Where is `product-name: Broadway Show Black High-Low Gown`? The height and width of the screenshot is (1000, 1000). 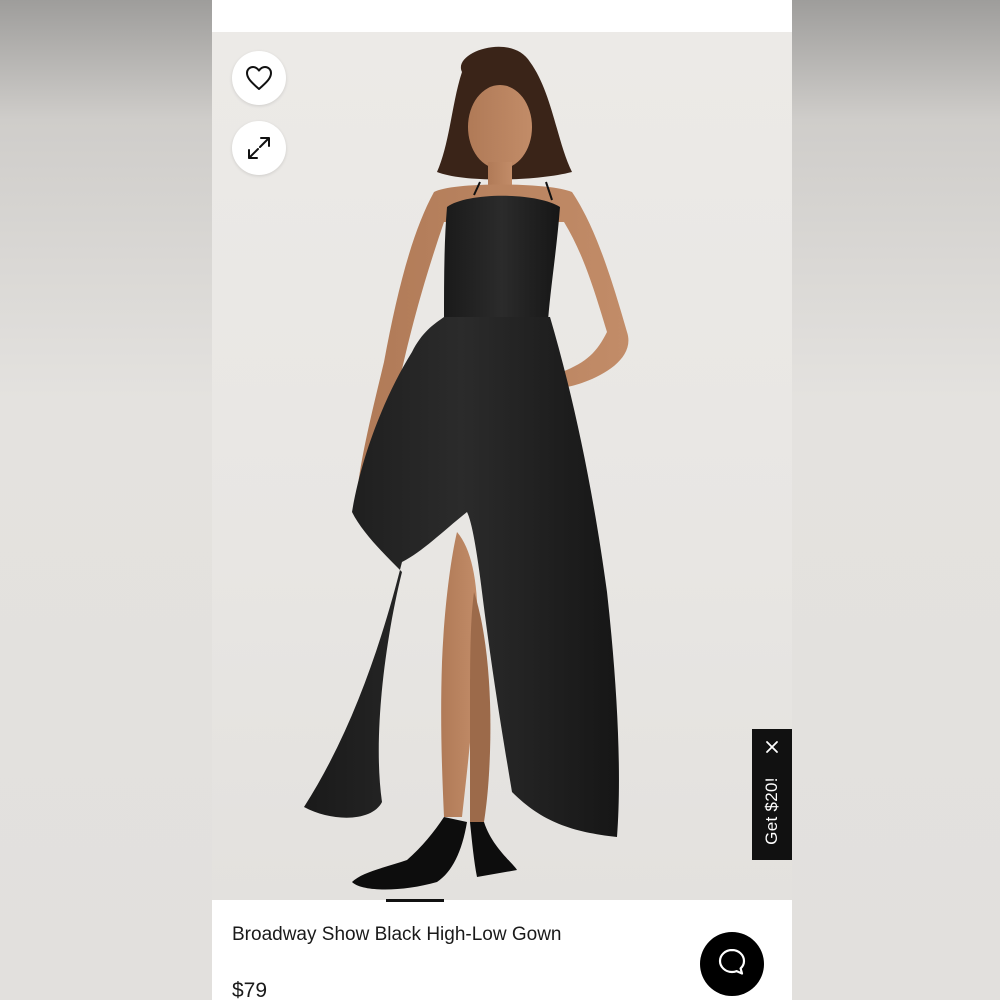
product-name: Broadway Show Black High-Low Gown is located at coordinates (397, 934).